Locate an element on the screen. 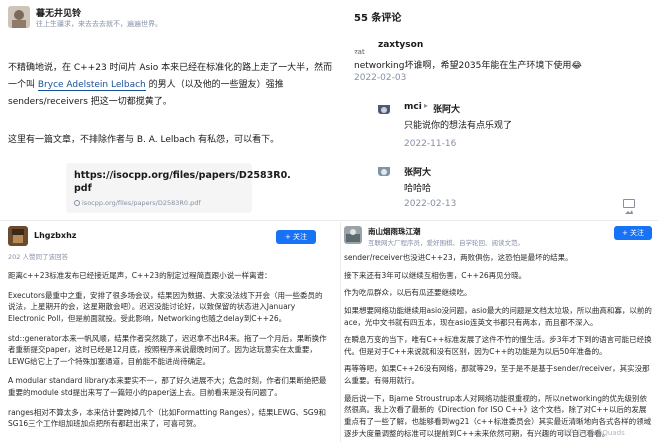 The image size is (658, 442). link-card-url-line-1: https://isocpp.org/files/papers/D2583R0. is located at coordinates (182, 175).